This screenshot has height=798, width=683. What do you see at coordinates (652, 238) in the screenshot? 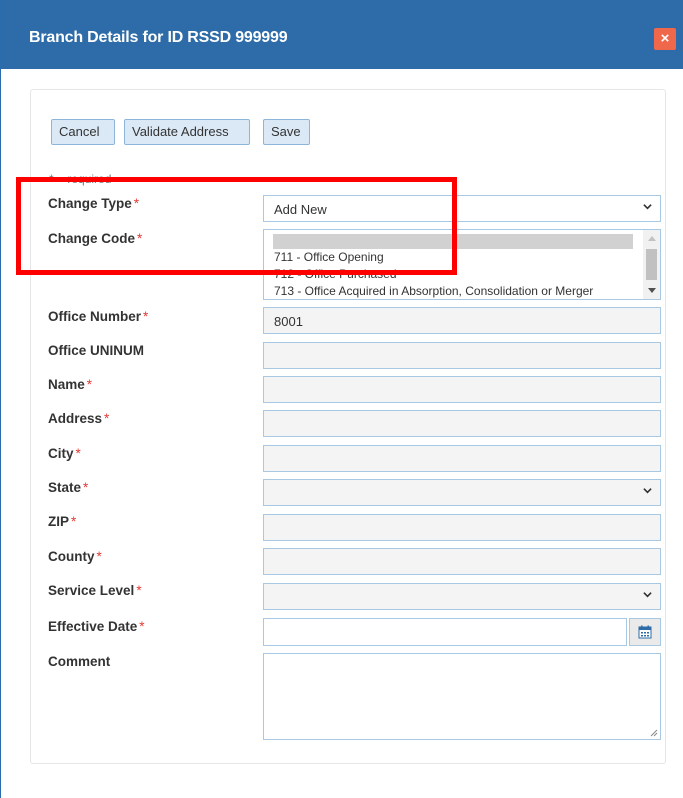
I see `scroll-up-icon` at bounding box center [652, 238].